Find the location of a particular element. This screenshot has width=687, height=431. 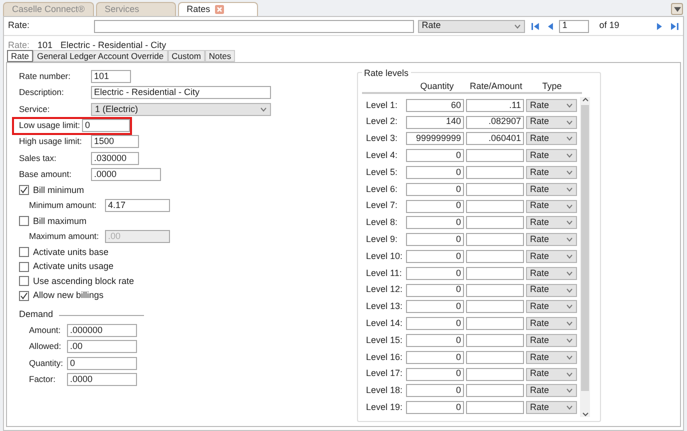

dropdown-button is located at coordinates (677, 9).